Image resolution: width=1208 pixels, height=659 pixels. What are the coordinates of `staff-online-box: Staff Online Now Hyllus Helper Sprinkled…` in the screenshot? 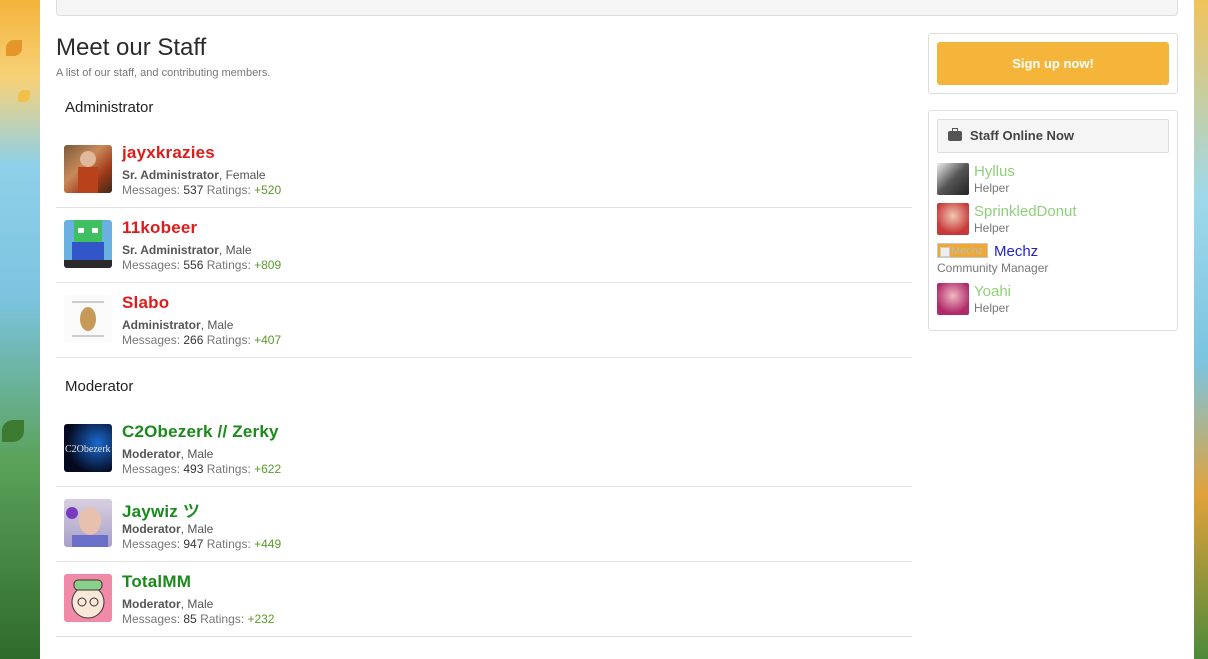 It's located at (1053, 220).